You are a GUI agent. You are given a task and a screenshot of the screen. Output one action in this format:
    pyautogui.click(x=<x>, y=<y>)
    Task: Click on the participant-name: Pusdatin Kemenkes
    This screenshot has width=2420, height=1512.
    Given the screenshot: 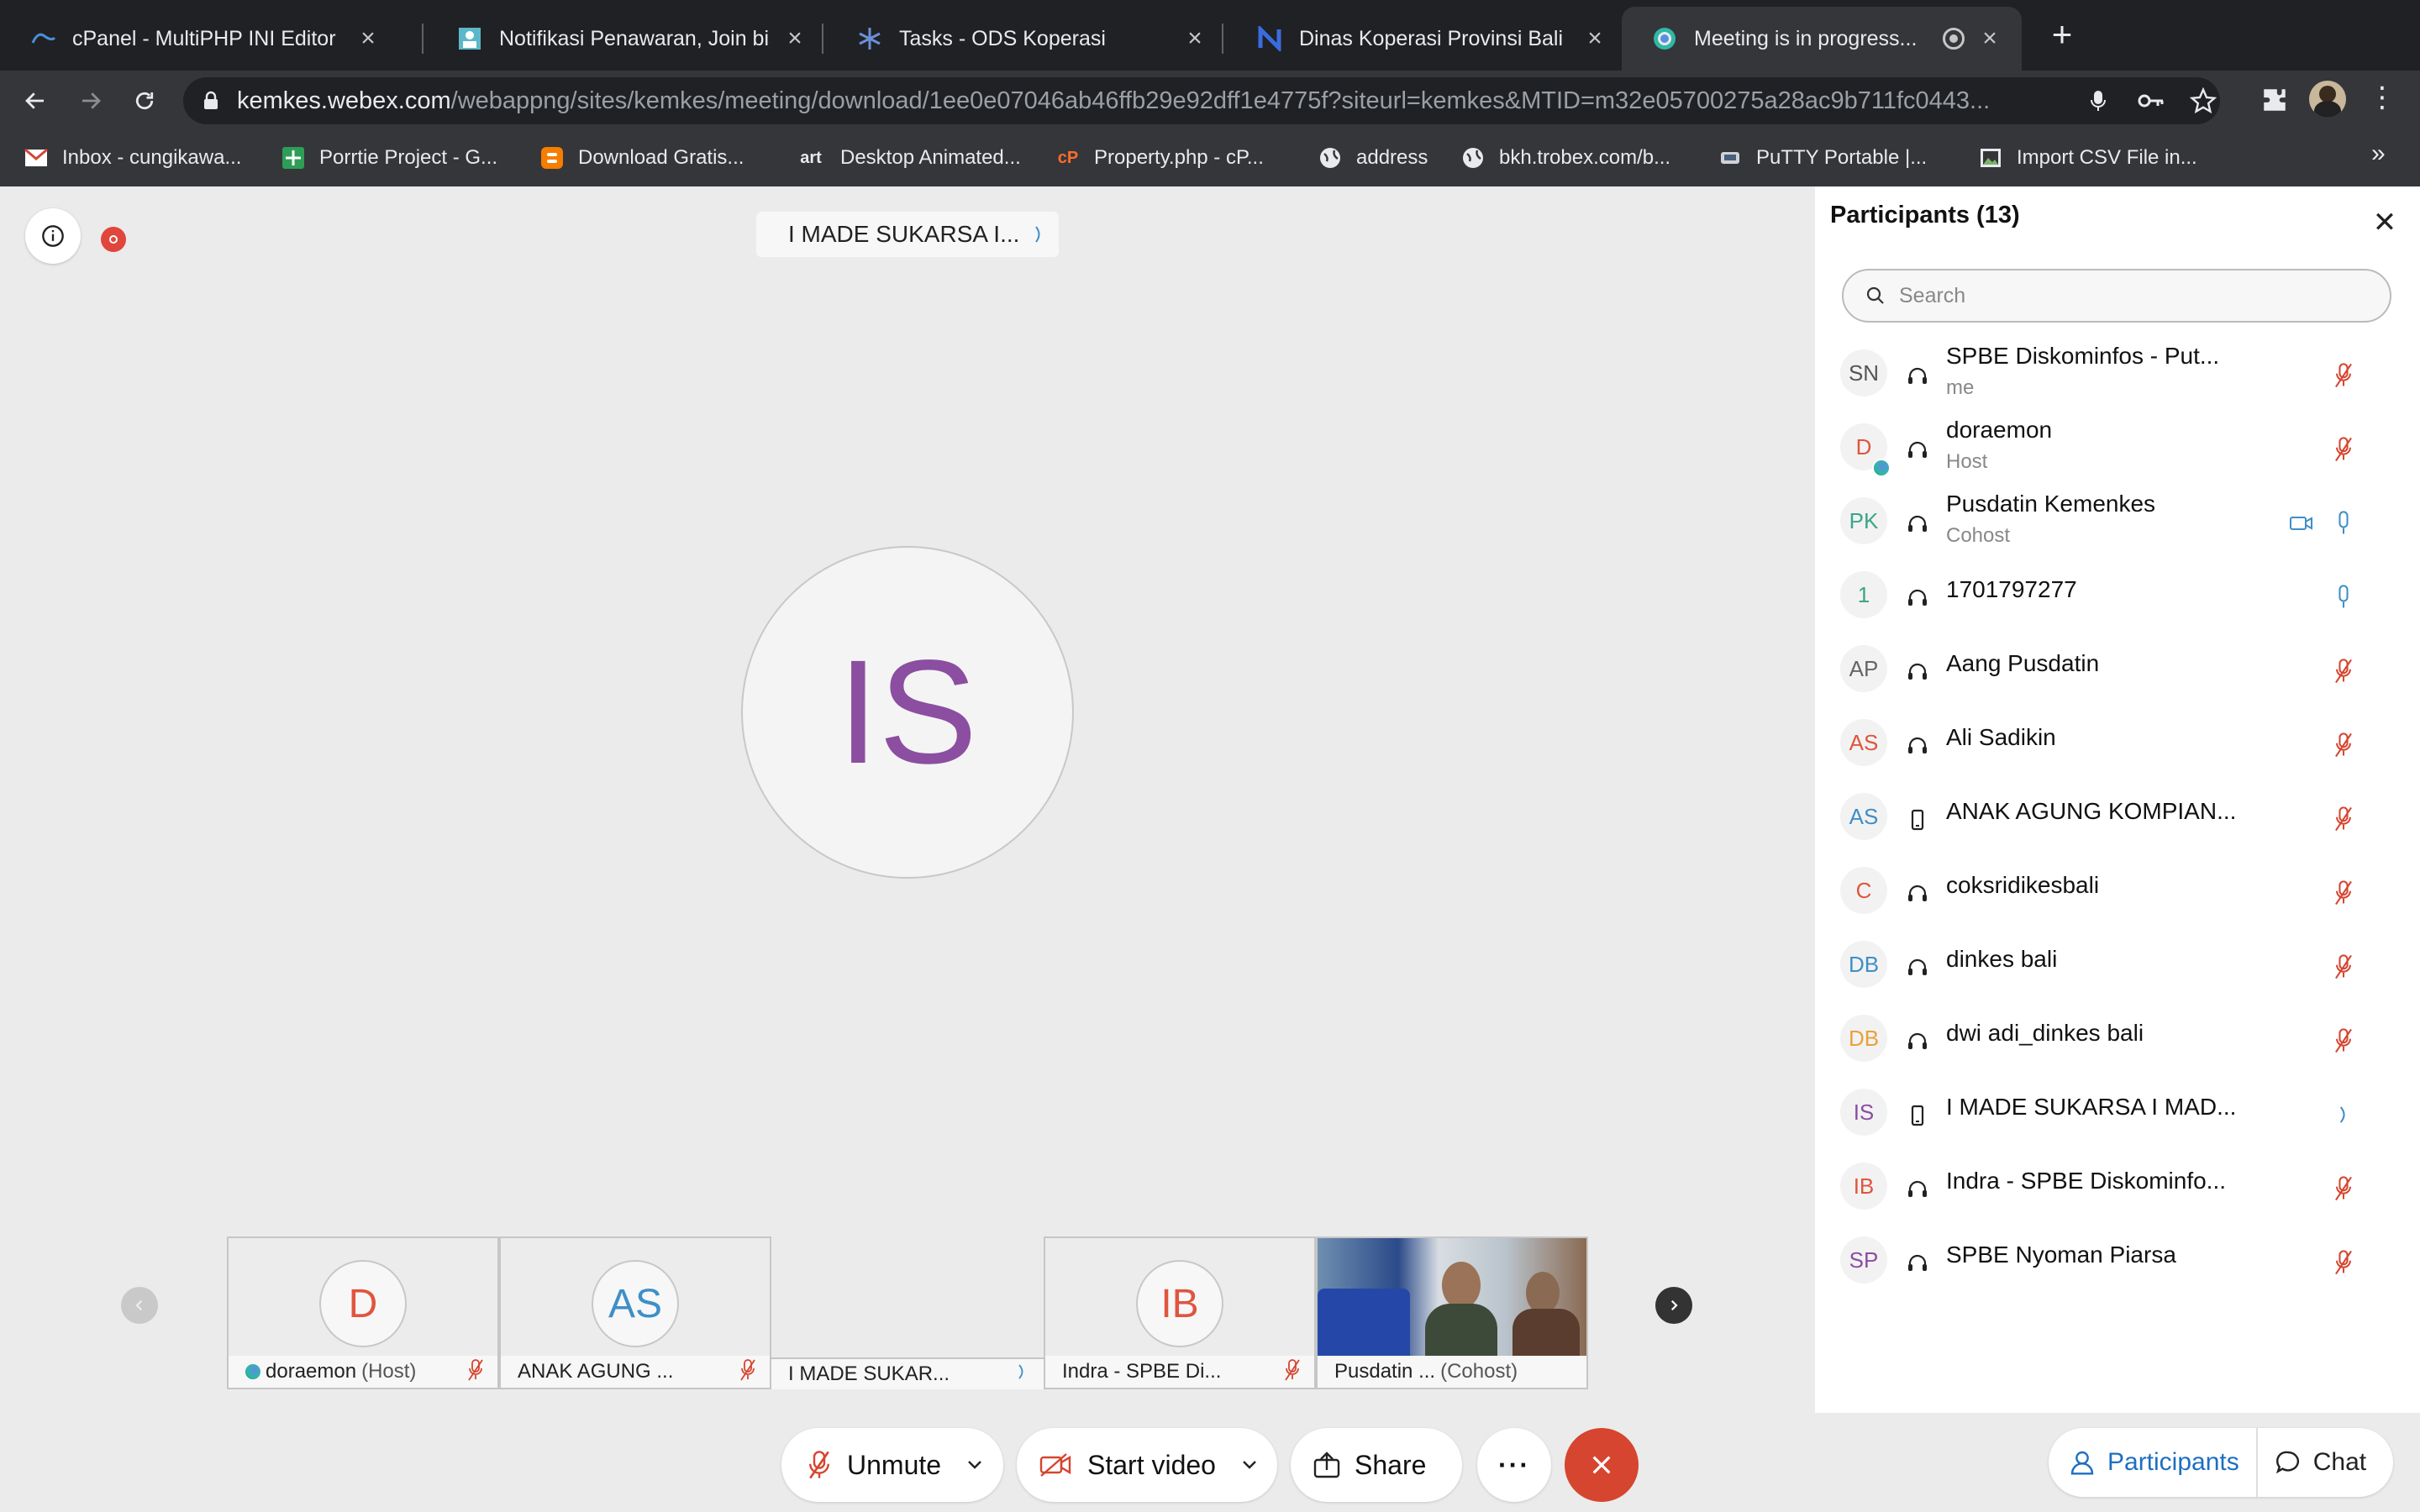 What is the action you would take?
    pyautogui.click(x=2051, y=504)
    